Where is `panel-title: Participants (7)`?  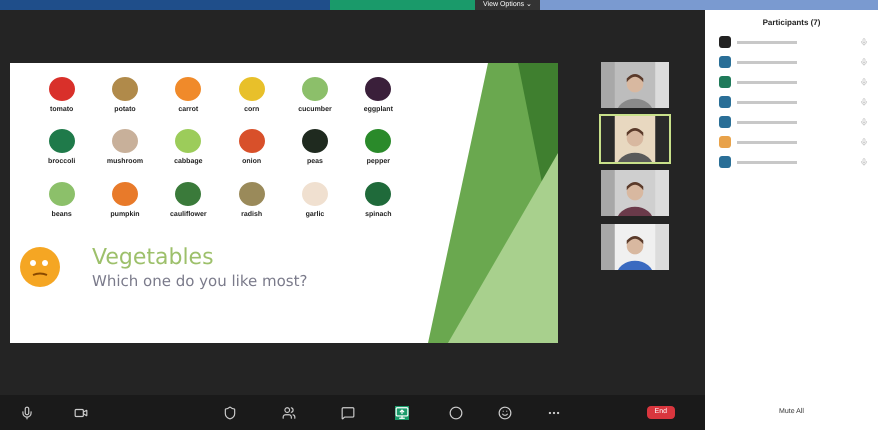
panel-title: Participants (7) is located at coordinates (791, 23).